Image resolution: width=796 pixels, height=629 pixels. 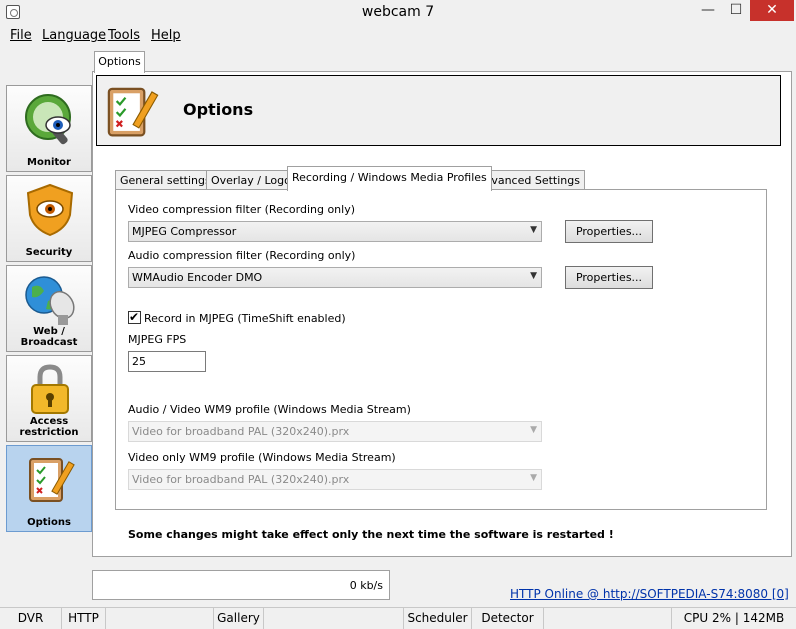 I want to click on tab-options: Options, so click(x=119, y=62).